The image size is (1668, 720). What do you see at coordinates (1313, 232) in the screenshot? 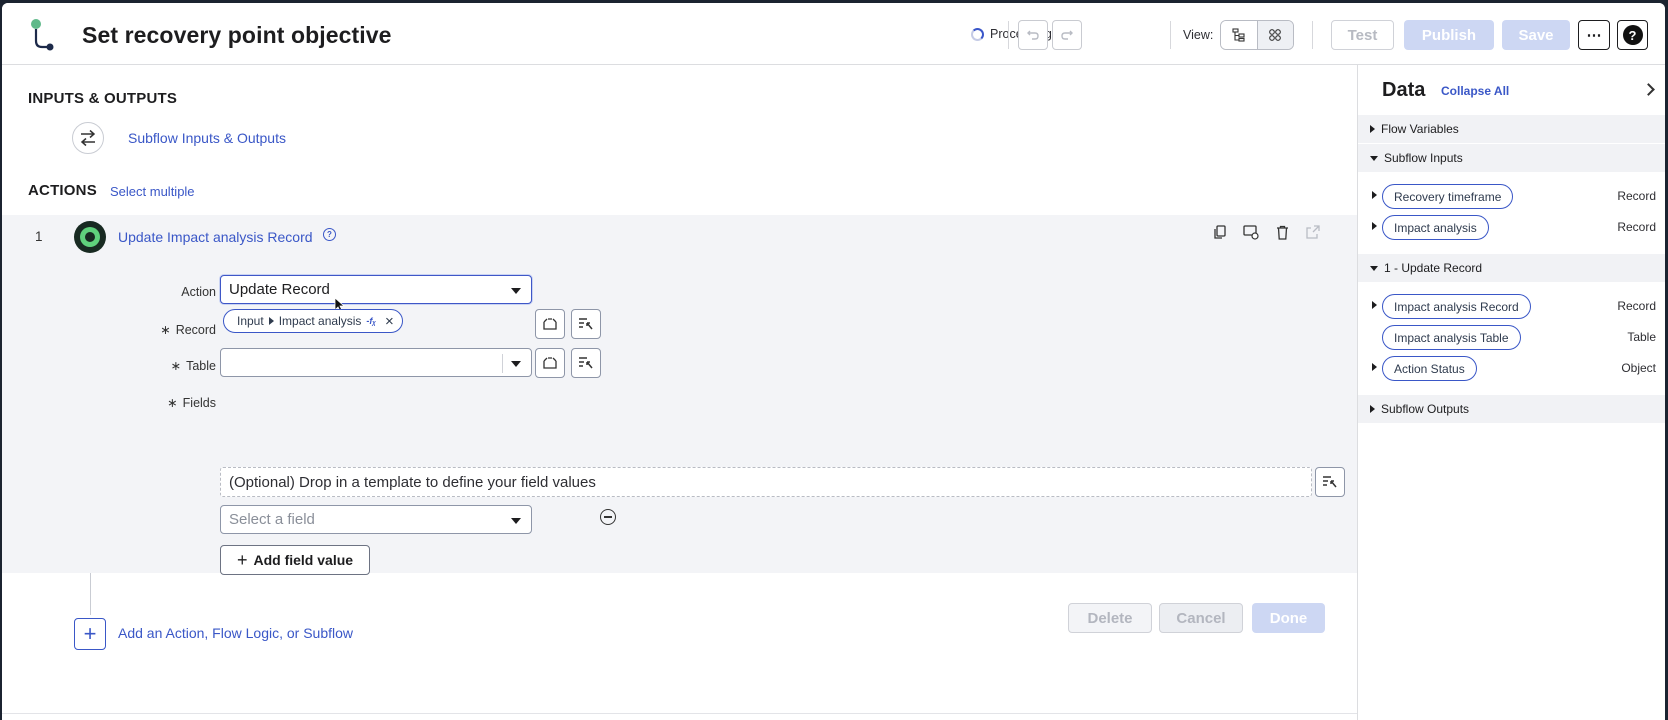
I see `open-external-icon` at bounding box center [1313, 232].